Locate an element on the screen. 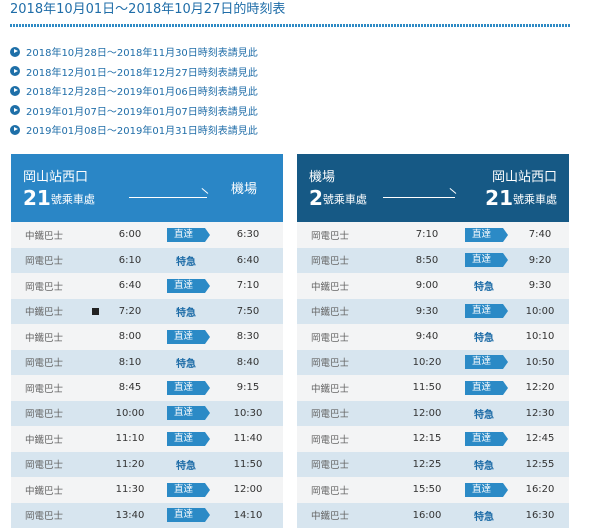 The height and width of the screenshot is (528, 600). arrival-time: 16:20 is located at coordinates (540, 490).